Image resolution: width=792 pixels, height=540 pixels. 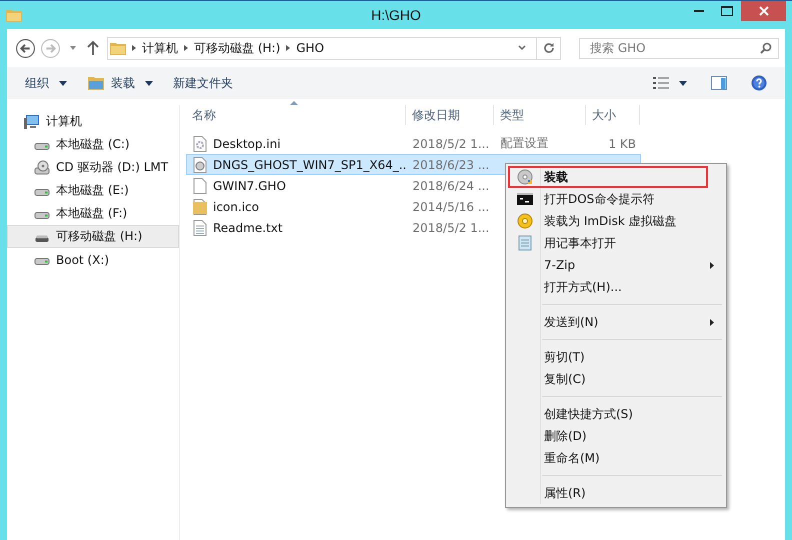 What do you see at coordinates (25, 48) in the screenshot?
I see `back-icon` at bounding box center [25, 48].